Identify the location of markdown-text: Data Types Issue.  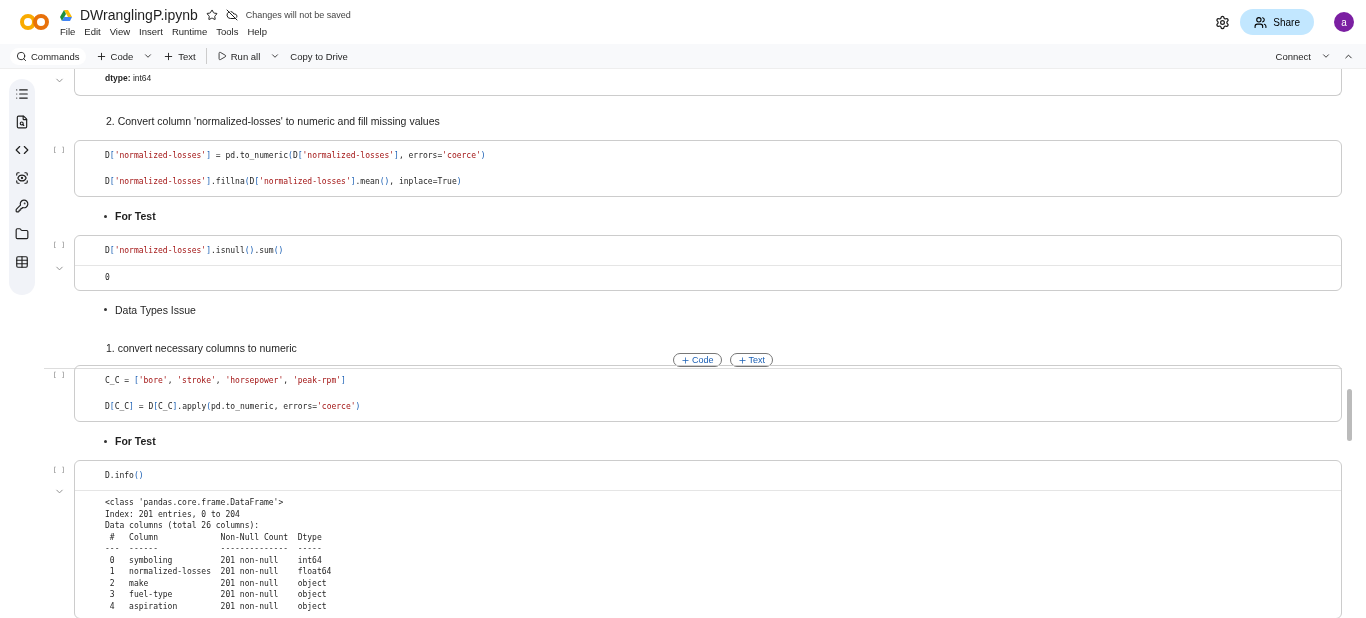
(155, 309).